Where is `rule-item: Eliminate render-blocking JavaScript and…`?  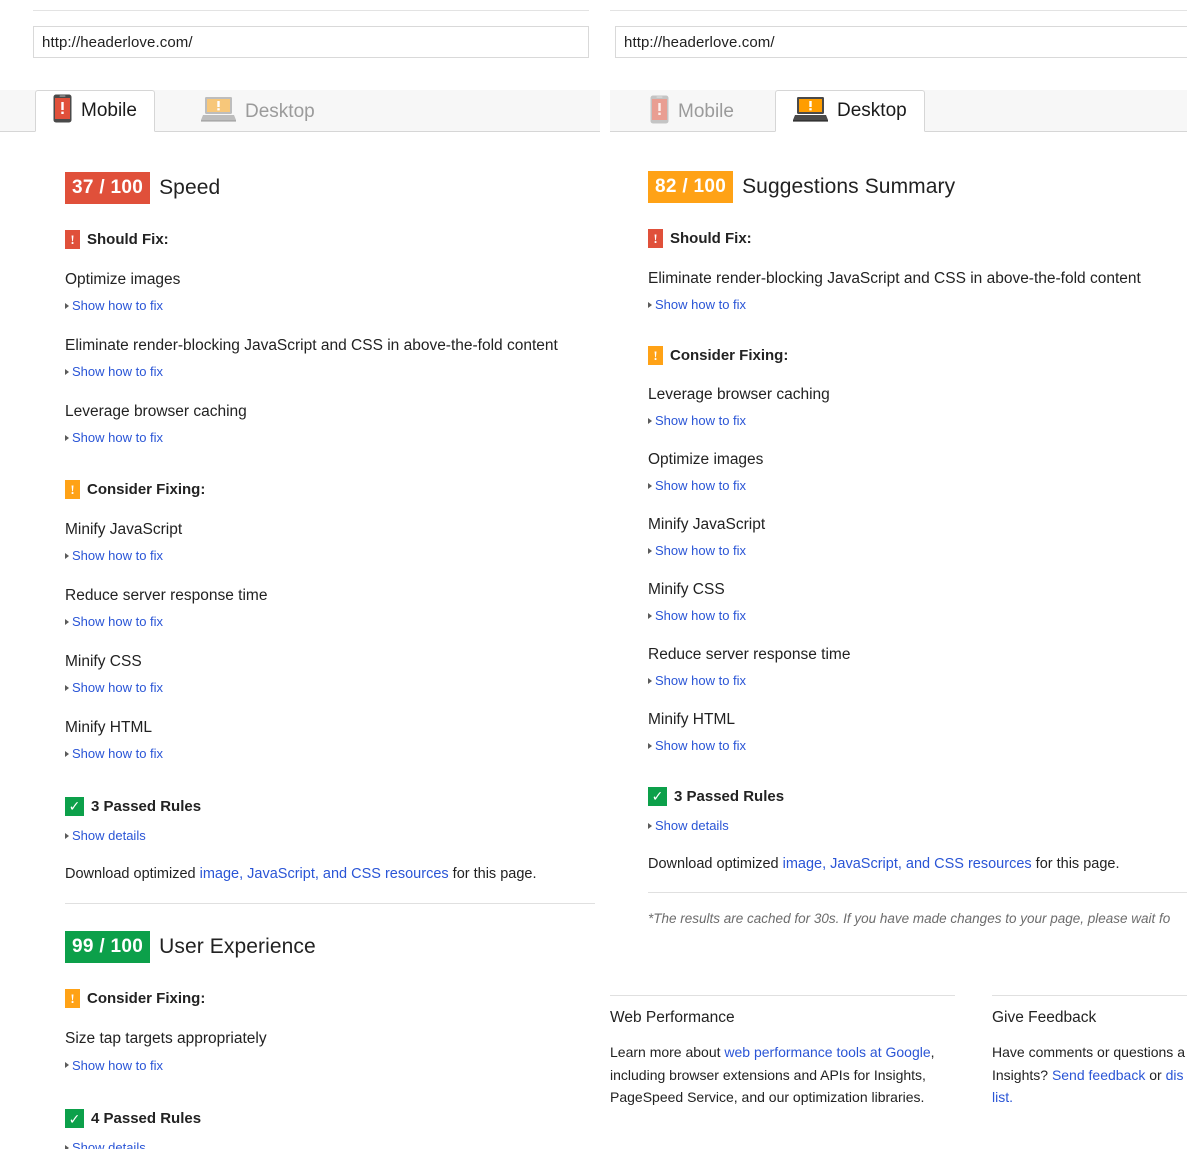 rule-item: Eliminate render-blocking JavaScript and… is located at coordinates (917, 291).